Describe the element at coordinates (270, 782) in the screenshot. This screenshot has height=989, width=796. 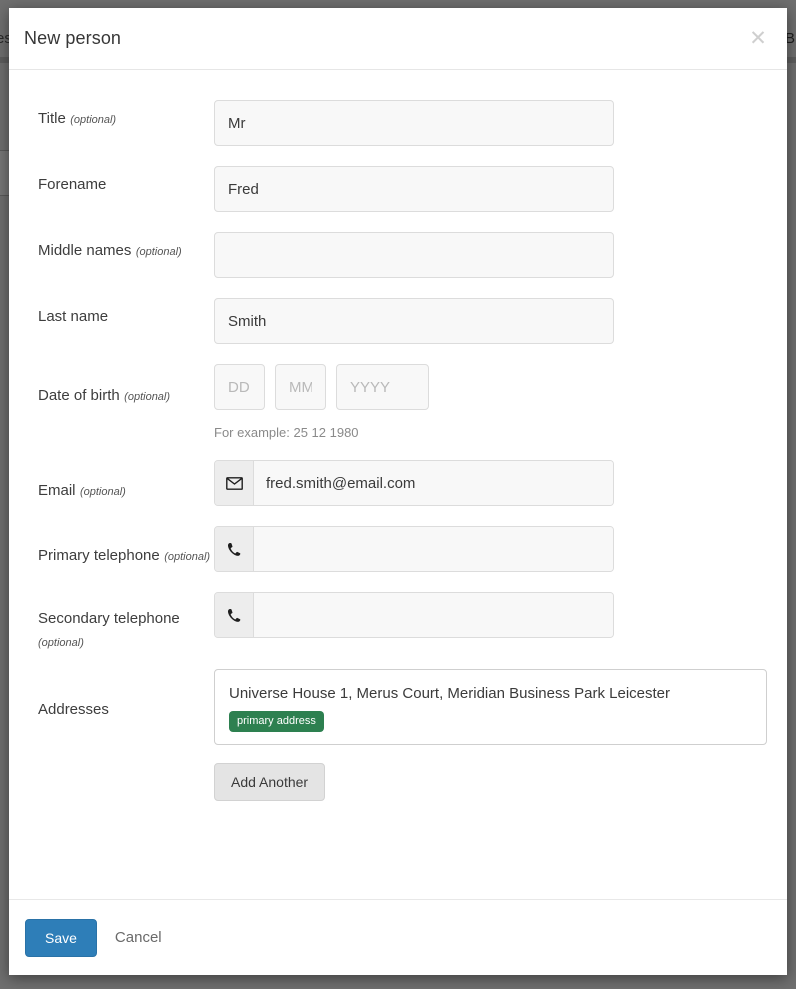
I see `add-another-address-button: Add Another` at that location.